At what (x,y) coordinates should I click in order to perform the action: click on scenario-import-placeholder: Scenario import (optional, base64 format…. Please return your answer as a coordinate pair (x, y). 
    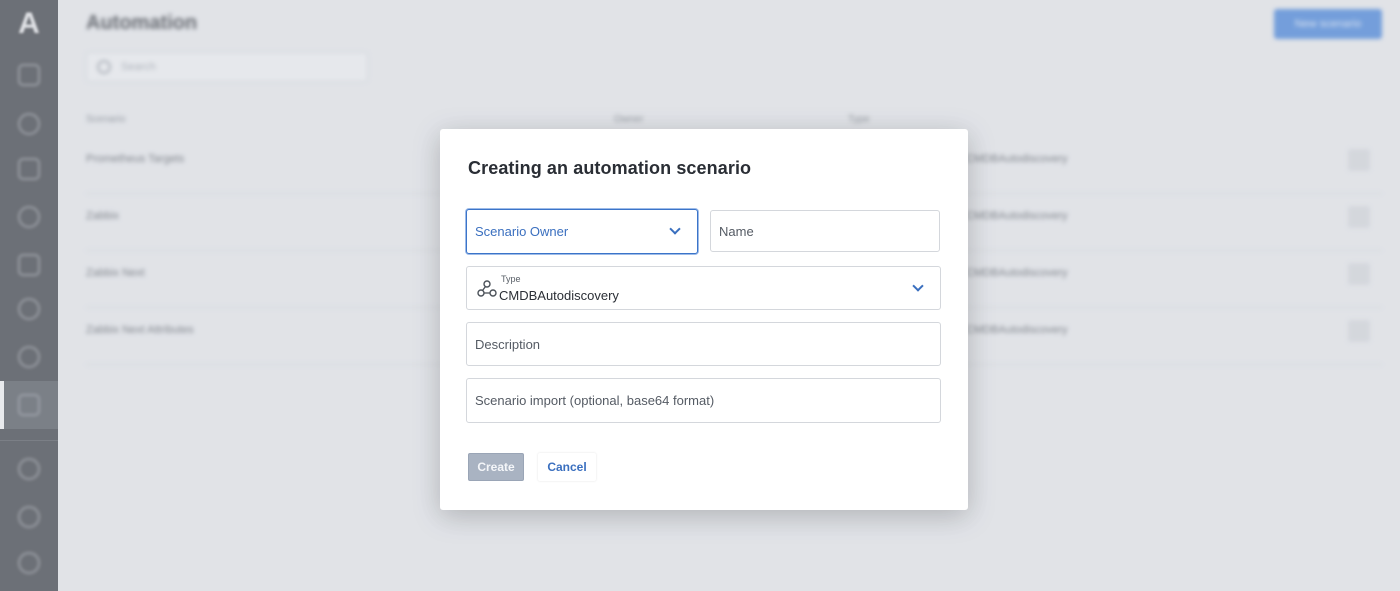
    Looking at the image, I should click on (595, 400).